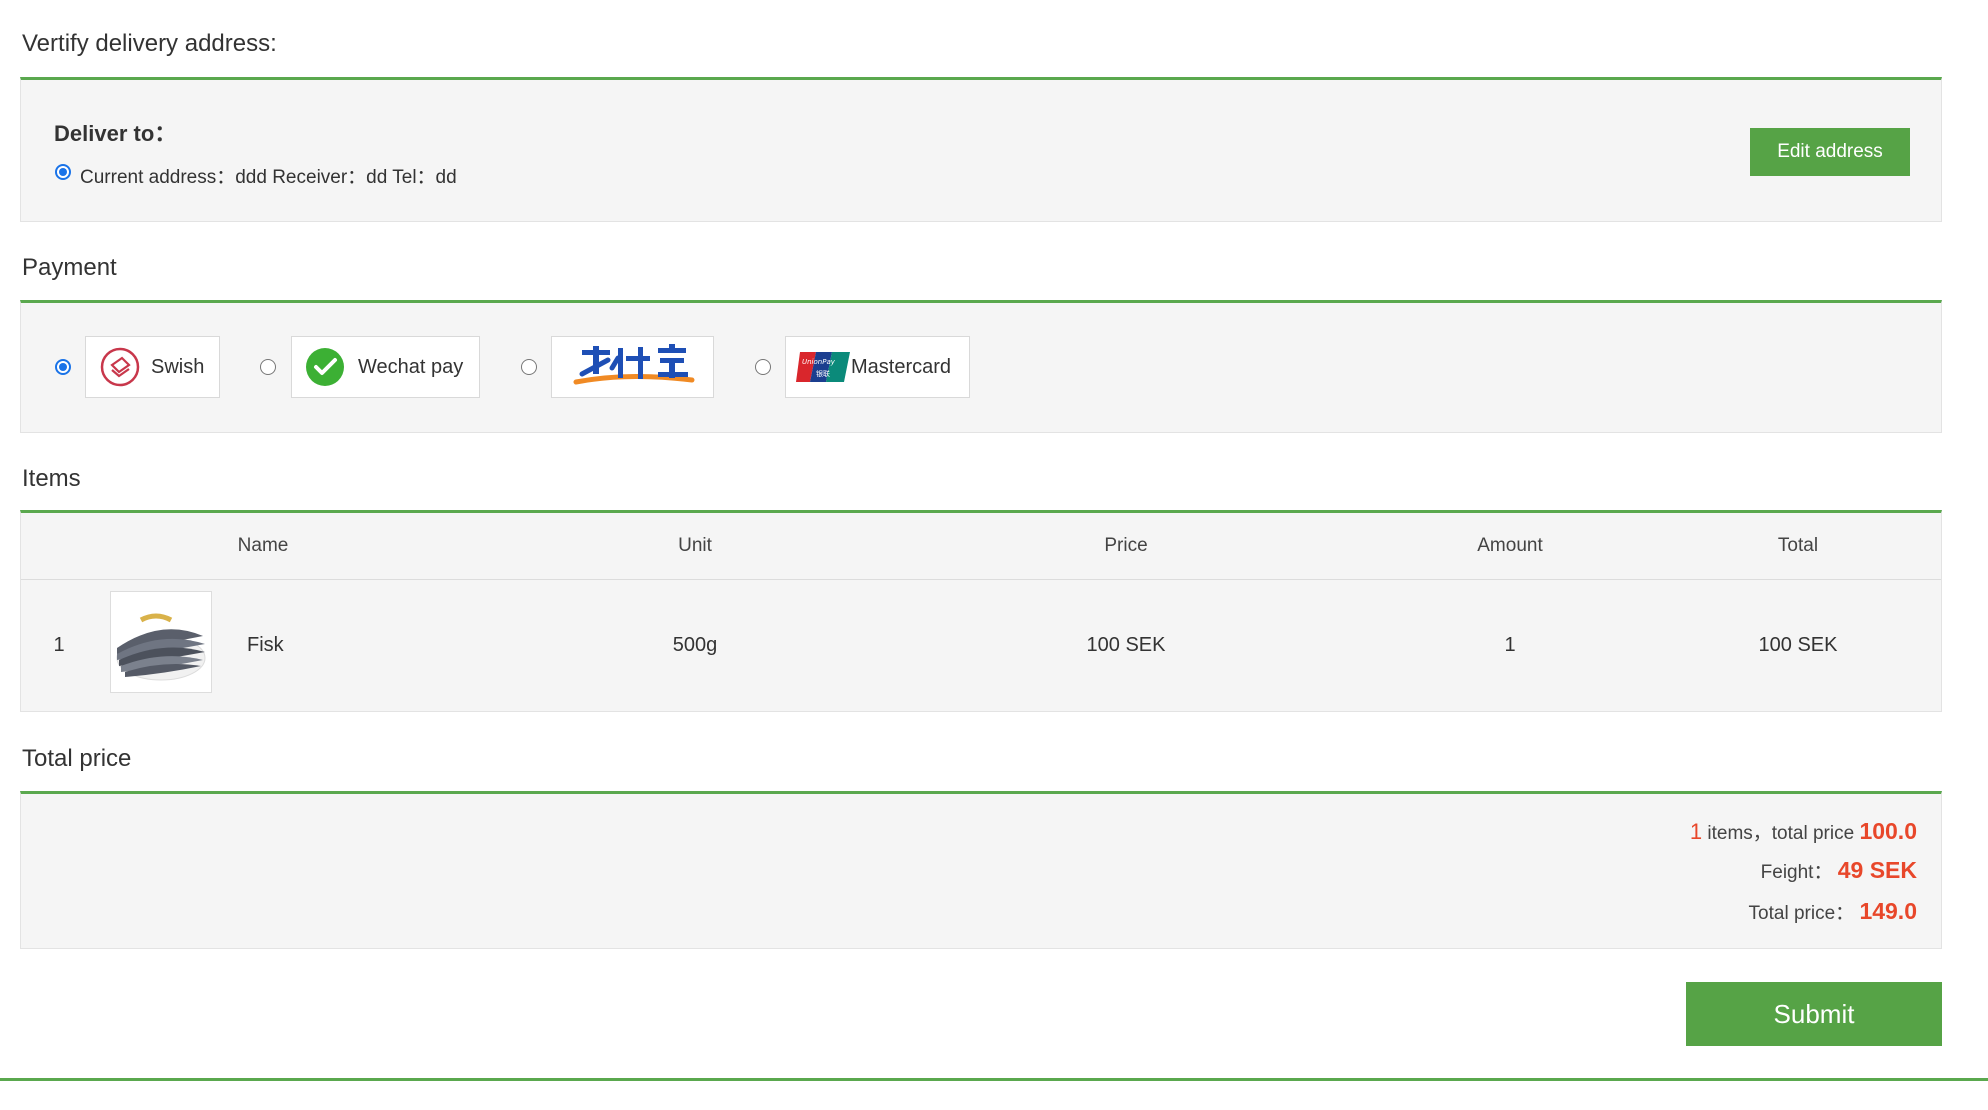  I want to click on deliver-to-label: Deliver to：, so click(115, 133).